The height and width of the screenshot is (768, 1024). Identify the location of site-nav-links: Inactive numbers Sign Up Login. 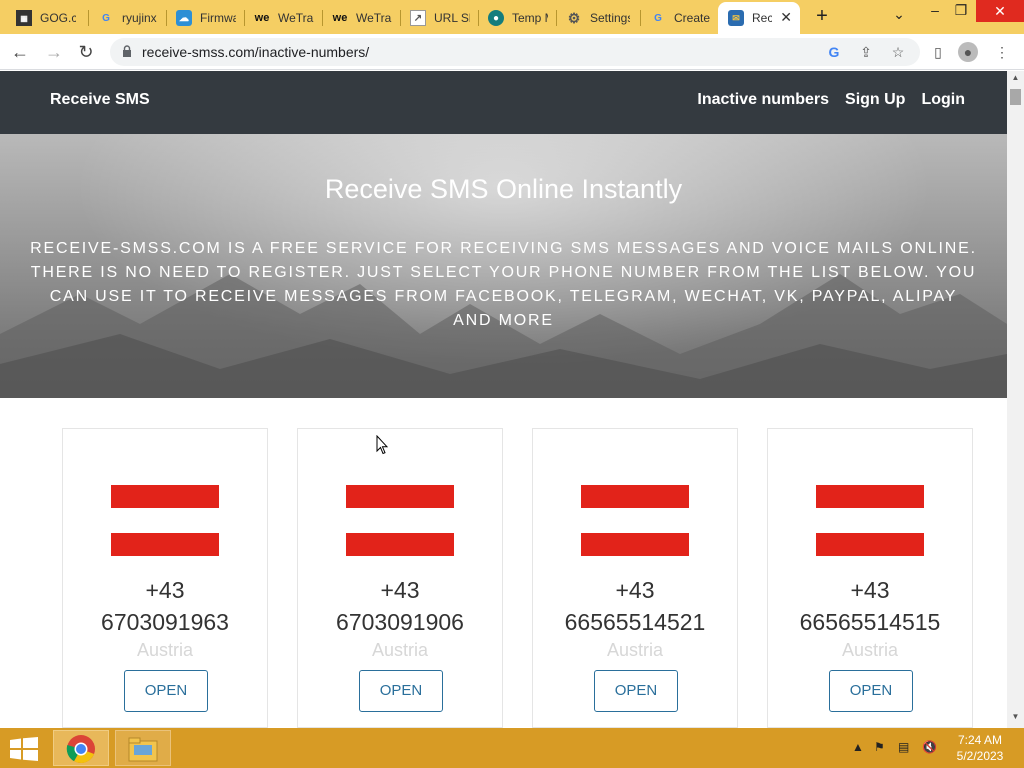
(831, 100).